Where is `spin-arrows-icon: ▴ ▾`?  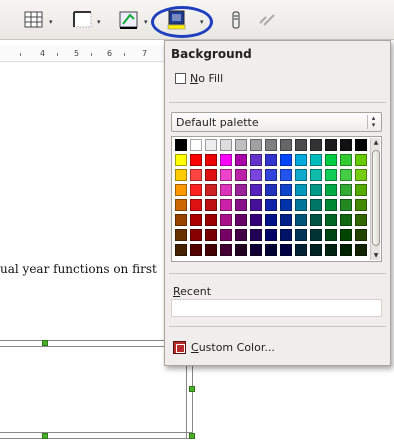 spin-arrows-icon: ▴ ▾ is located at coordinates (373, 122).